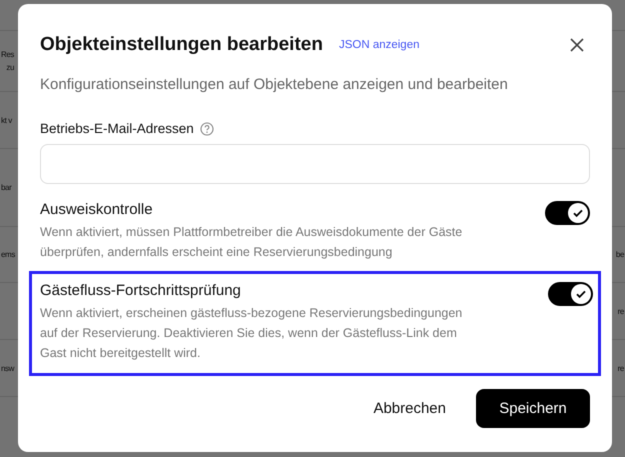 This screenshot has width=625, height=457. I want to click on save-button: Speichern, so click(533, 408).